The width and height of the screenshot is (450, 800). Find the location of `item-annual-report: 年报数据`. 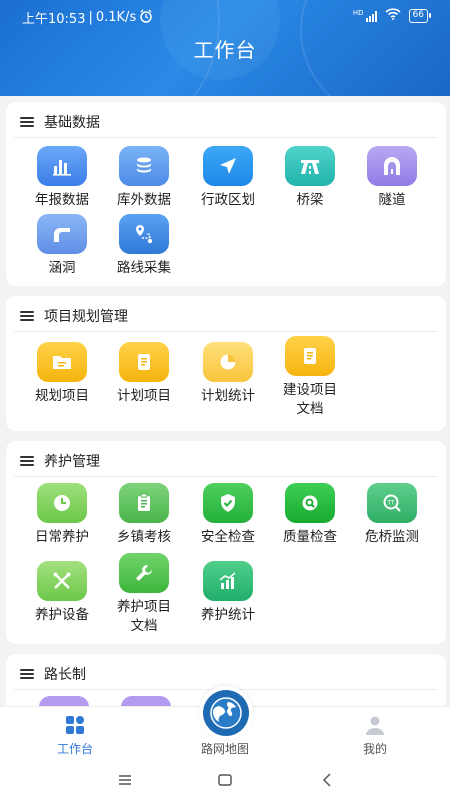

item-annual-report: 年报数据 is located at coordinates (62, 178).